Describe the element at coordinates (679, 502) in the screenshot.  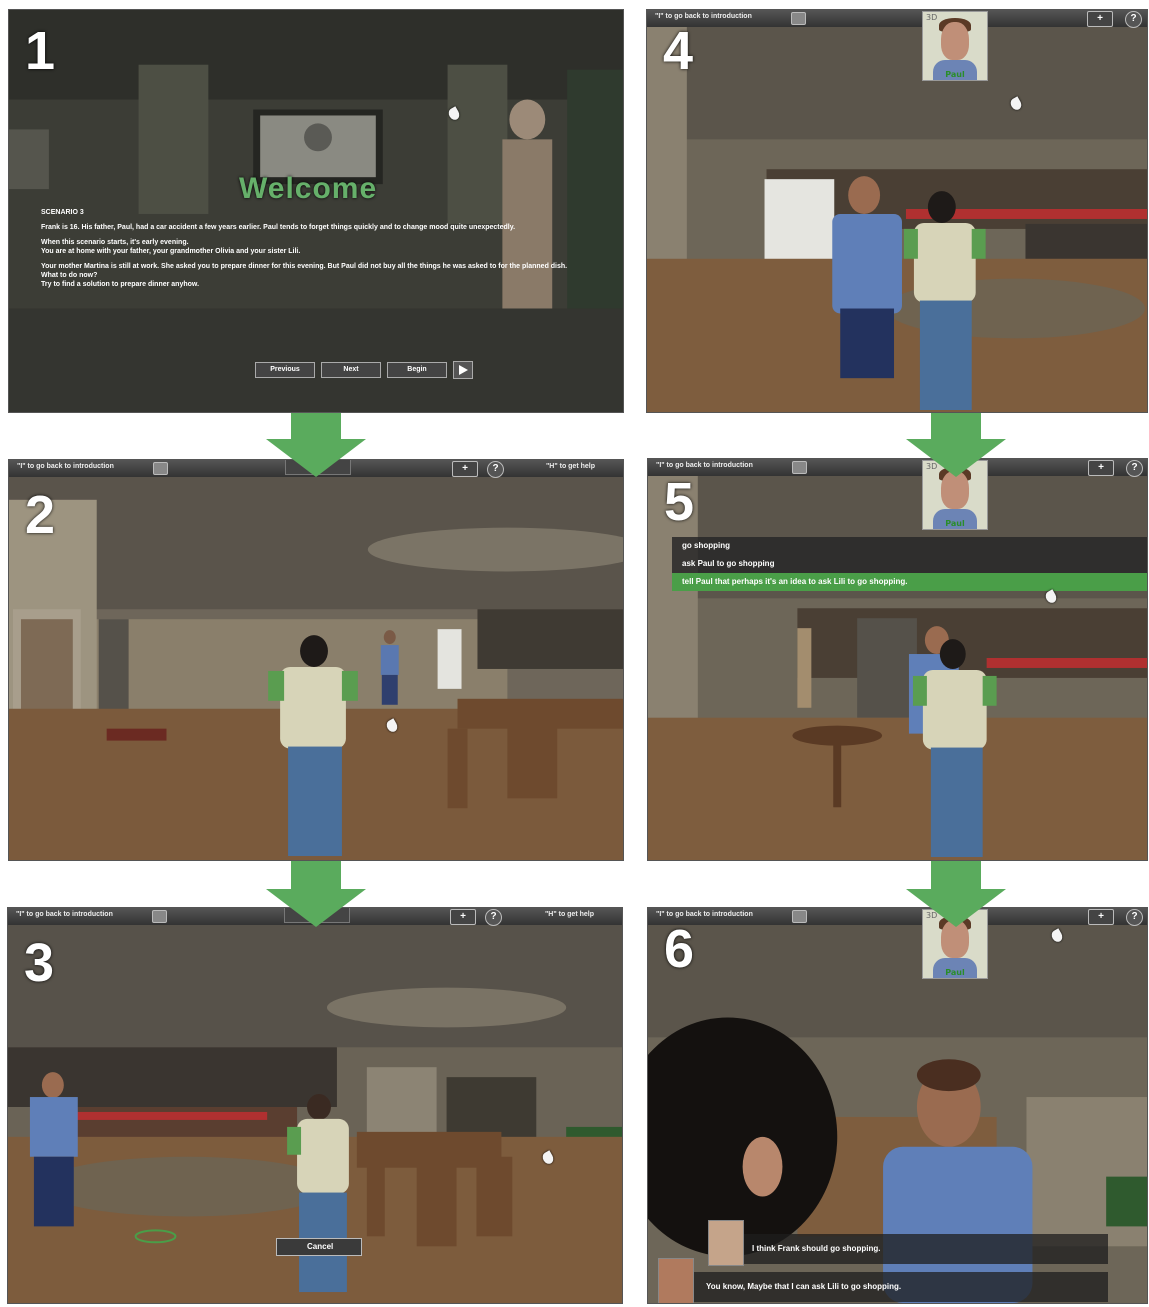
I see `panel-number: 5` at that location.